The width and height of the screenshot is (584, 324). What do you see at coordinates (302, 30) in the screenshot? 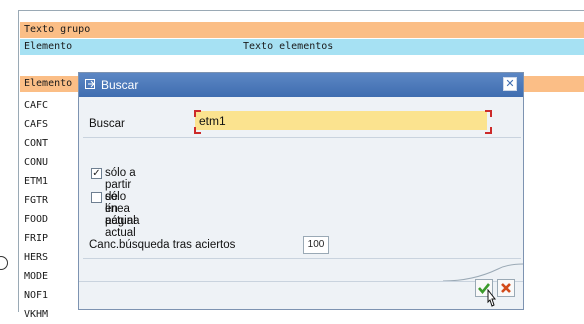
I see `group-header-row: Texto grupo` at bounding box center [302, 30].